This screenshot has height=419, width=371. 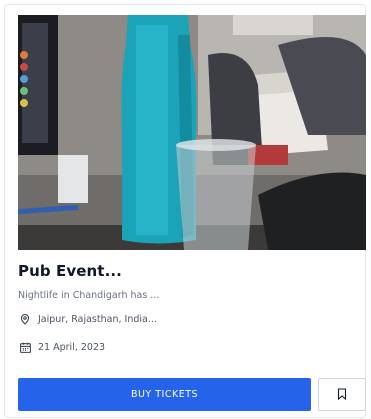 I want to click on event-date: 21 April, 2023, so click(x=61, y=347).